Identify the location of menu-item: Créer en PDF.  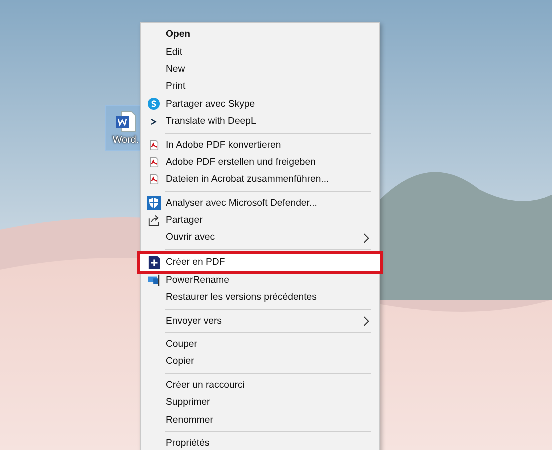
(260, 262).